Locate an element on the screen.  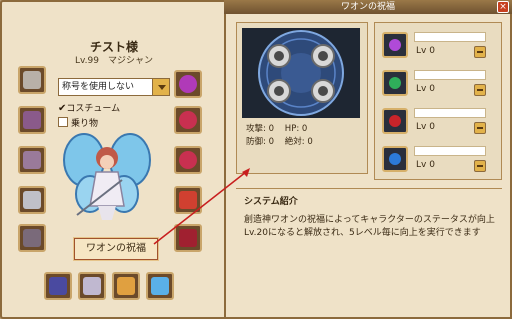
defense-stat: 防御: 0 is located at coordinates (260, 142).